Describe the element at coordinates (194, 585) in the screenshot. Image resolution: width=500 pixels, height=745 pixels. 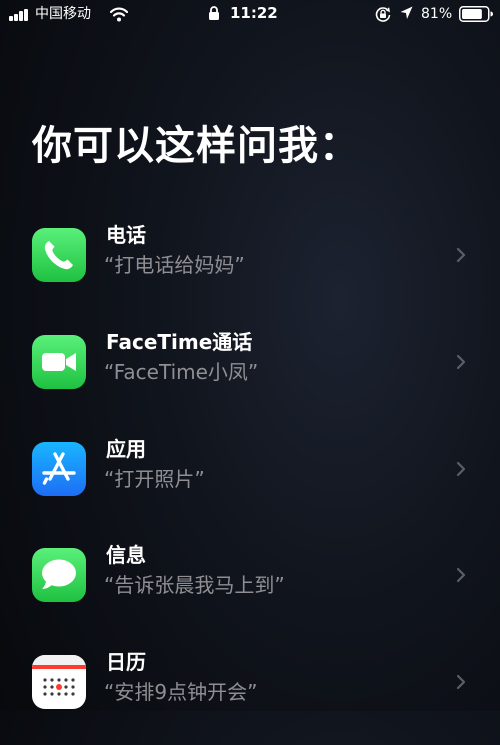
I see `suggestion-example: “告诉张晨我马上到”` at that location.